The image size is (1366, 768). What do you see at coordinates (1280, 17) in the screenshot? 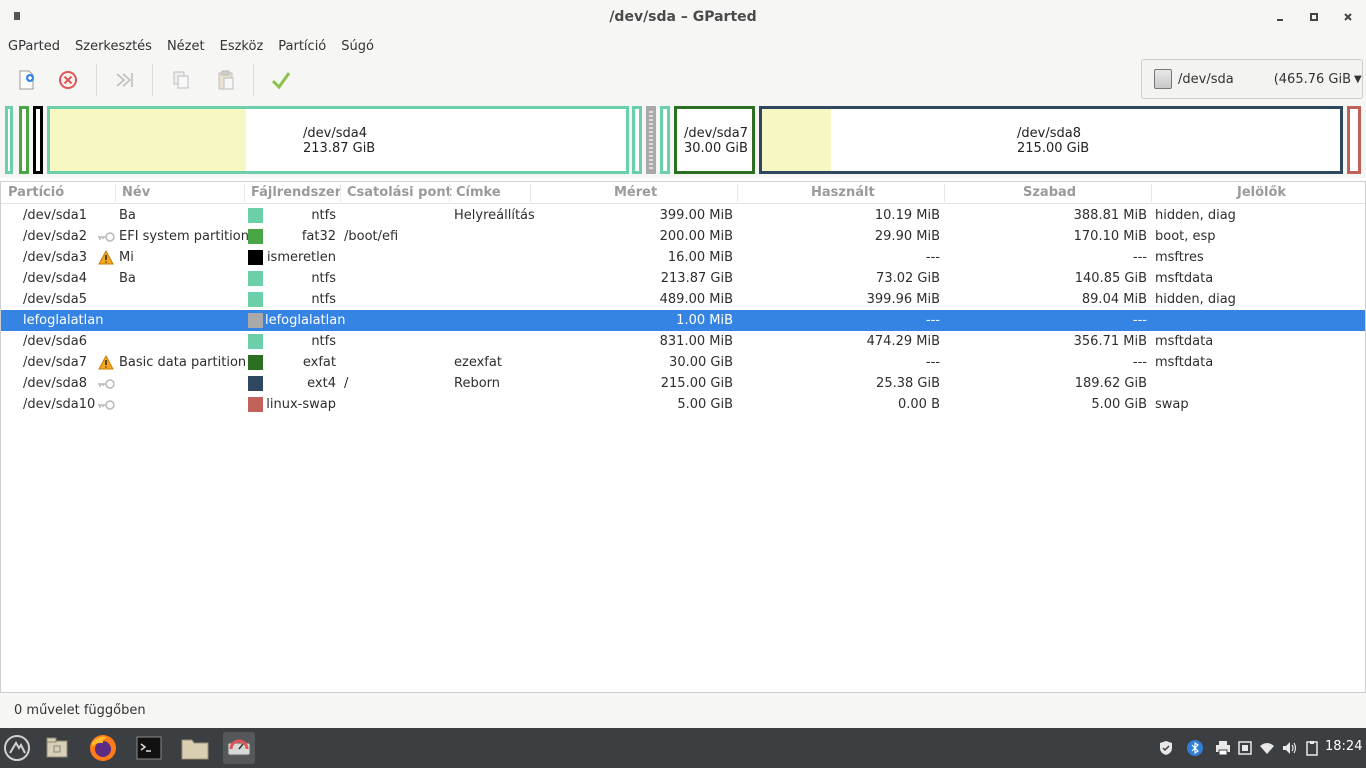
I see `minimize-button` at bounding box center [1280, 17].